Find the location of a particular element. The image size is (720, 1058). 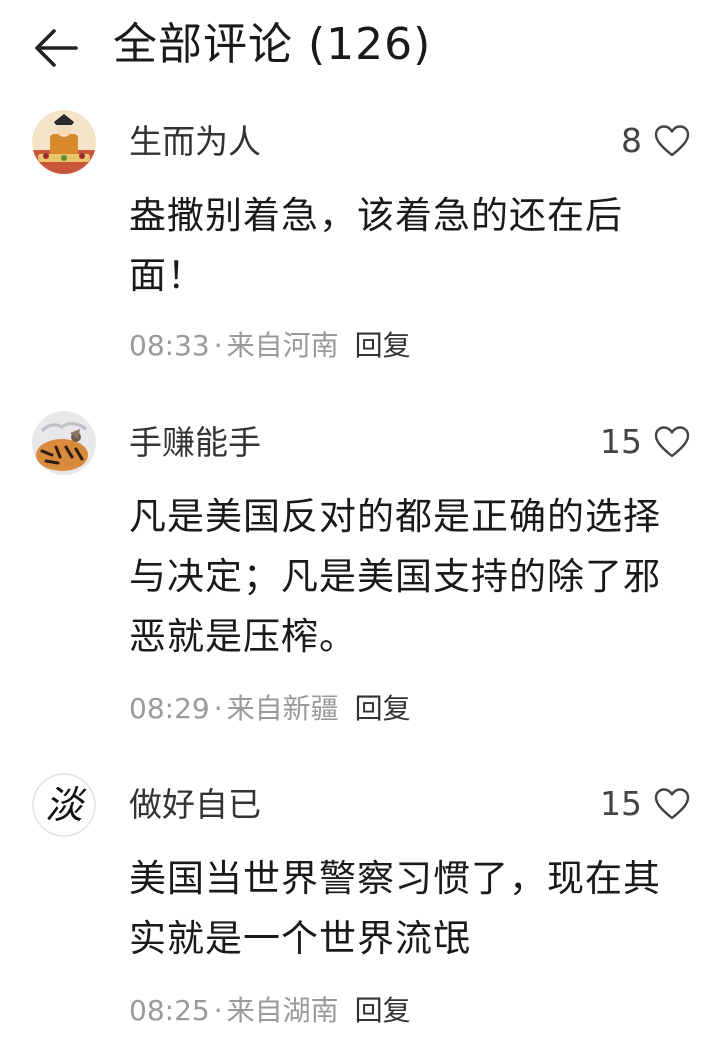

avatar-figure-icon is located at coordinates (64, 142).